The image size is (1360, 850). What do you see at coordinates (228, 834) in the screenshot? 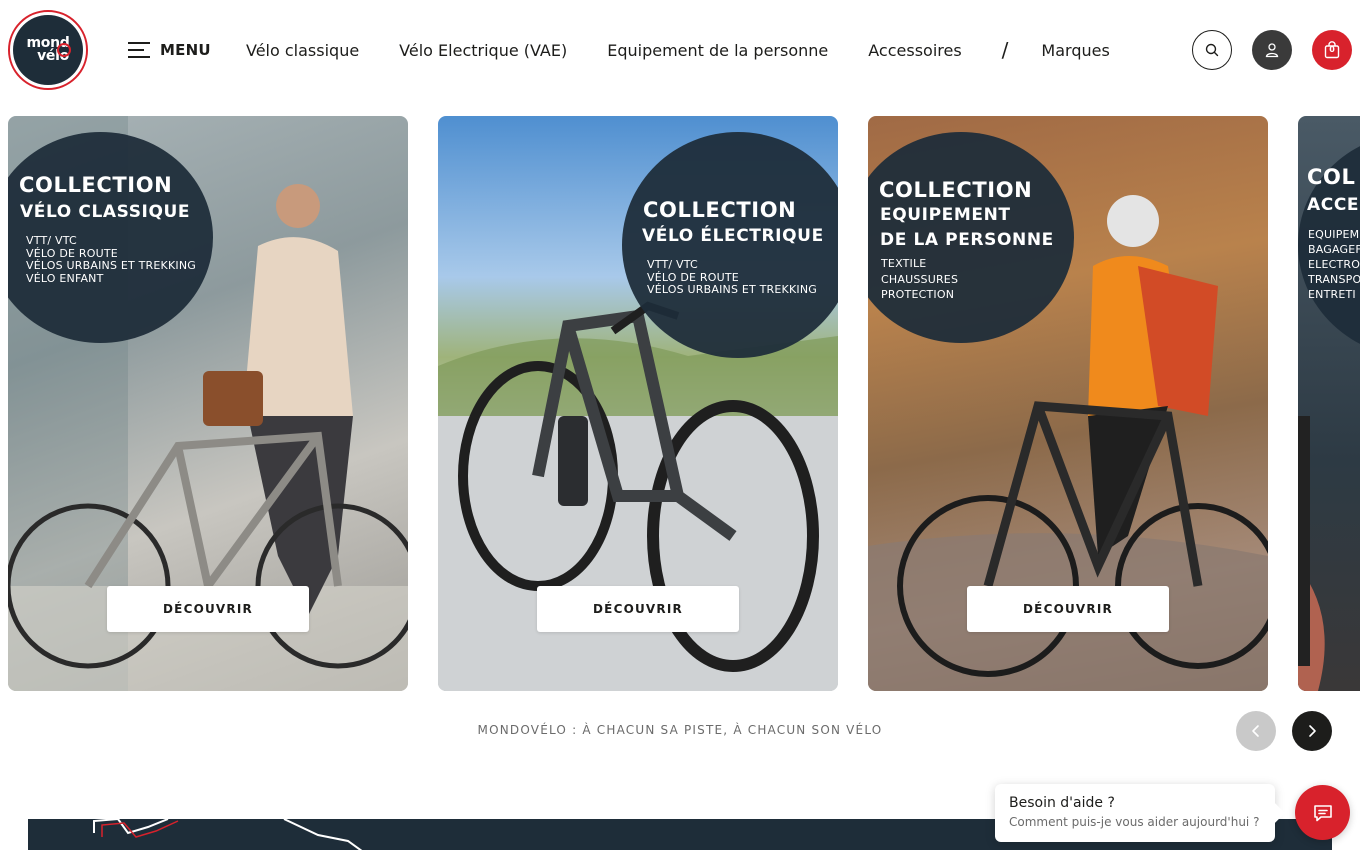
I see `trail-map-decoration` at bounding box center [228, 834].